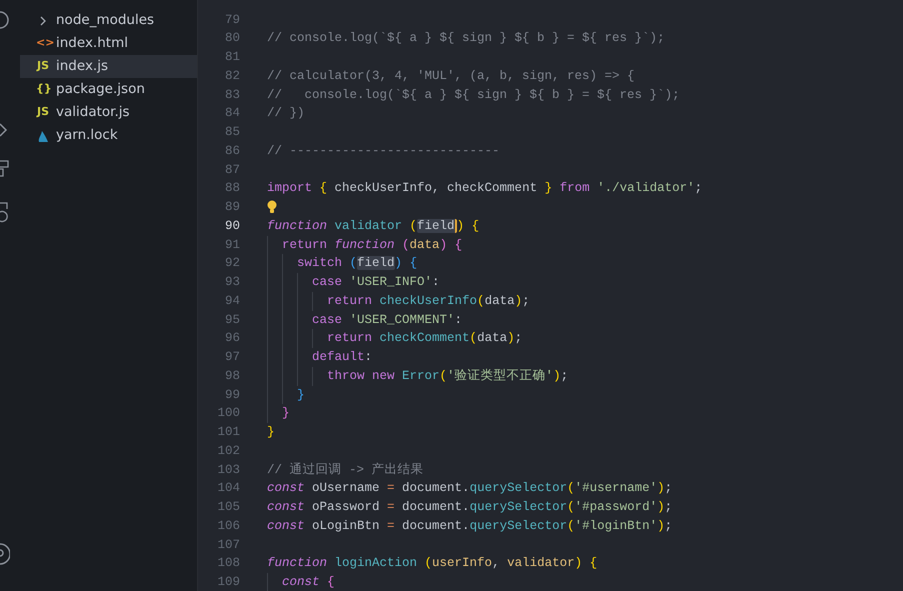 The height and width of the screenshot is (591, 903). Describe the element at coordinates (451, 76) in the screenshot. I see `code-line: // calculator(3, 4, 'MUL', (a, b, sign, res) => {` at that location.